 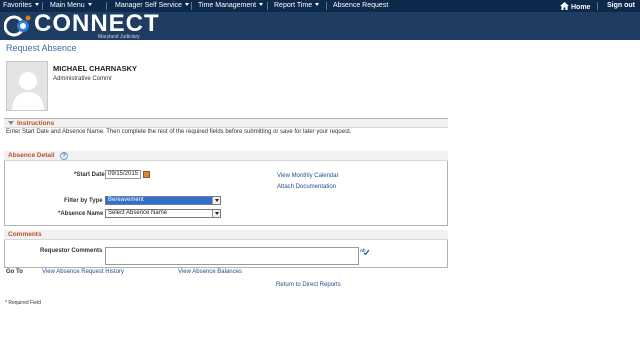 I want to click on nav-time-management: Time Management, so click(x=231, y=6).